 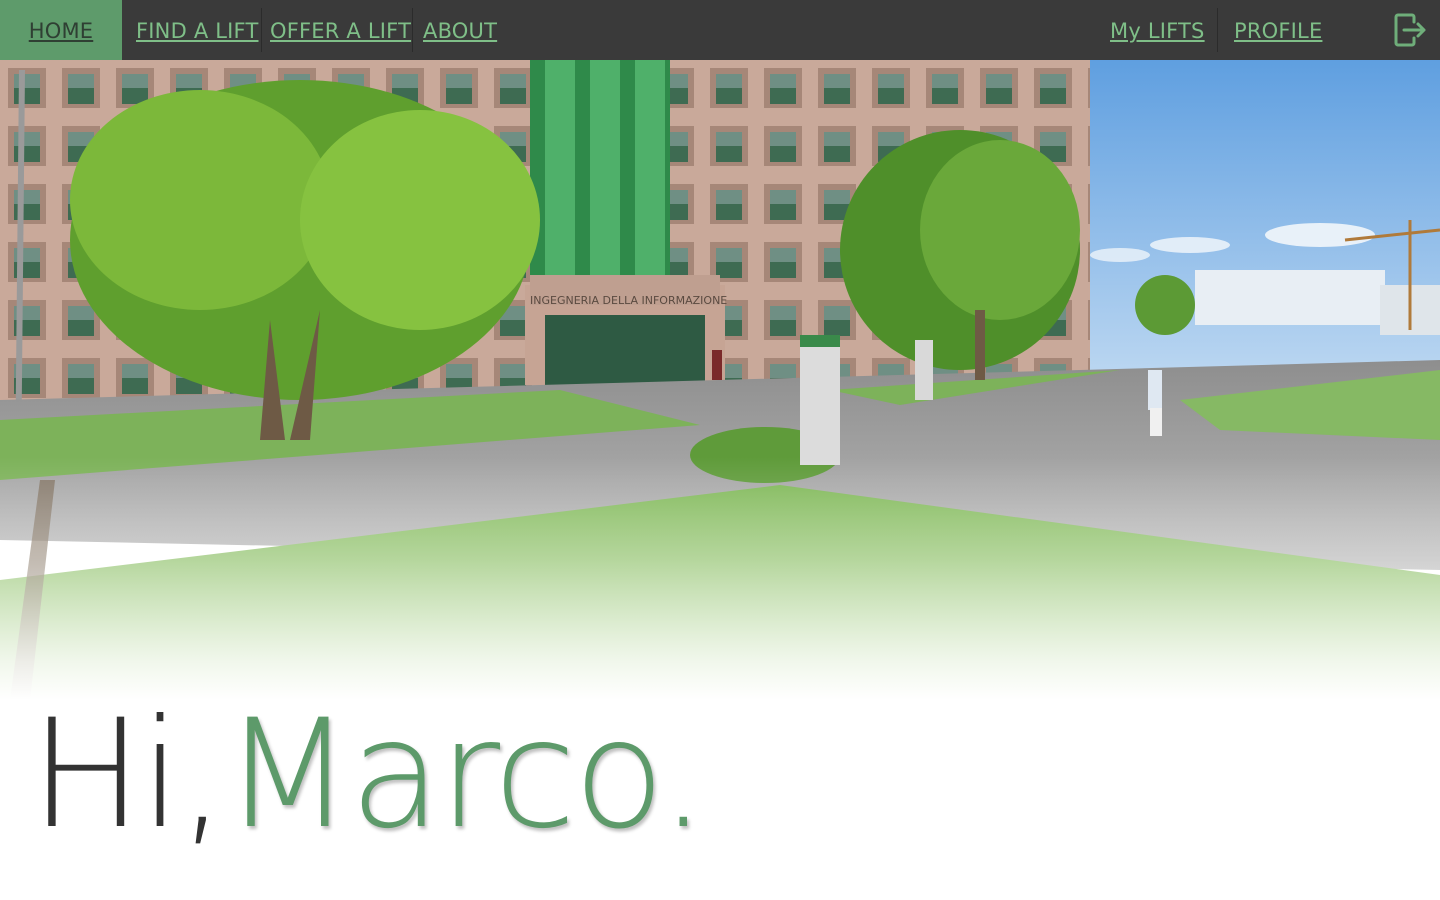 What do you see at coordinates (460, 30) in the screenshot?
I see `nav-about: ABOUT` at bounding box center [460, 30].